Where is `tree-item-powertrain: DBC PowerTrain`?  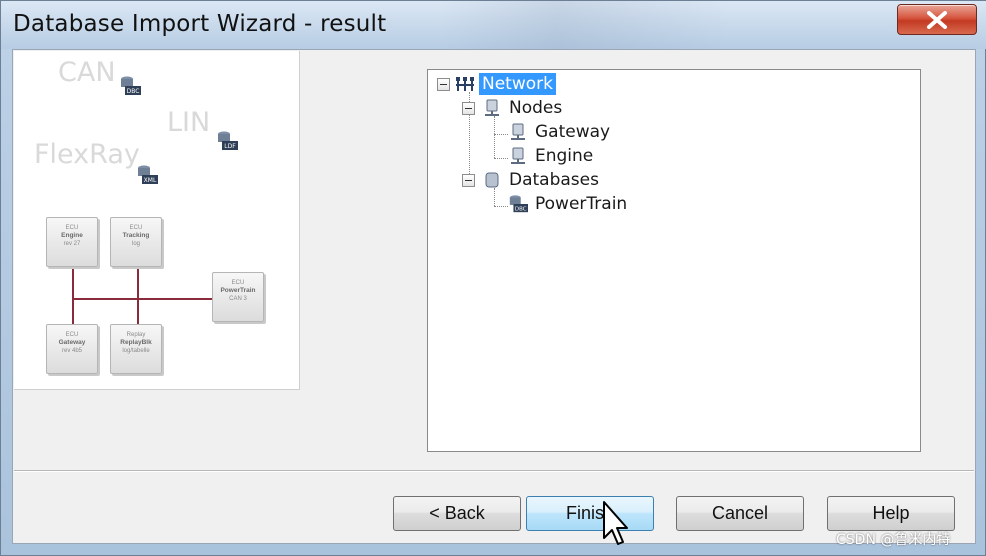
tree-item-powertrain: DBC PowerTrain is located at coordinates (569, 204).